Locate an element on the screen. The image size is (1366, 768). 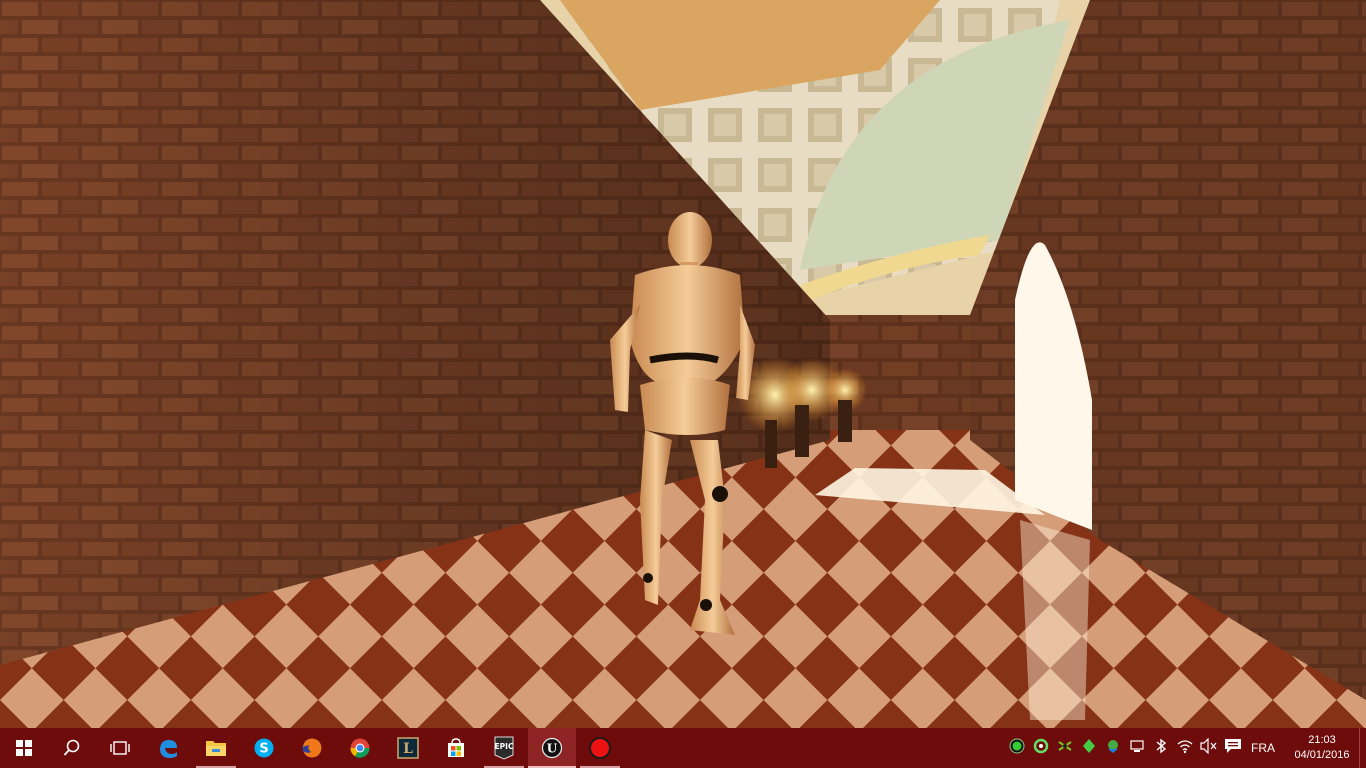
razer-icon is located at coordinates (1089, 748).